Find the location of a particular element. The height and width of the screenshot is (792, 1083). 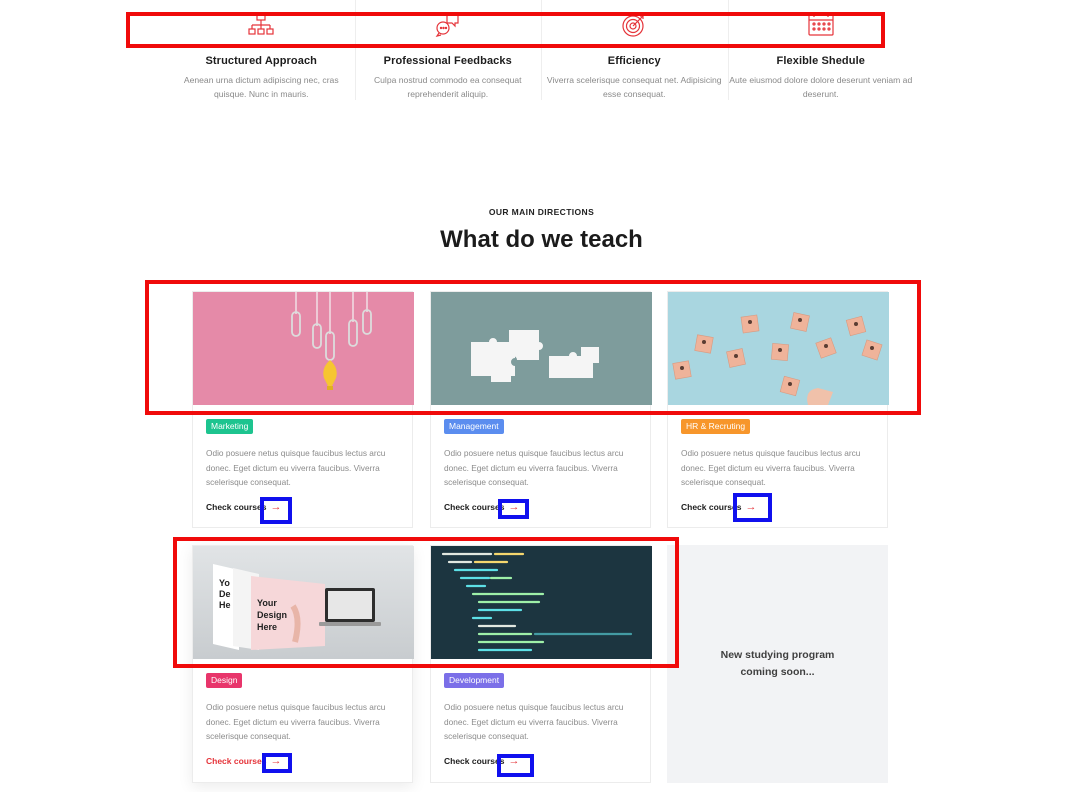

calendar-icon is located at coordinates (821, 25).